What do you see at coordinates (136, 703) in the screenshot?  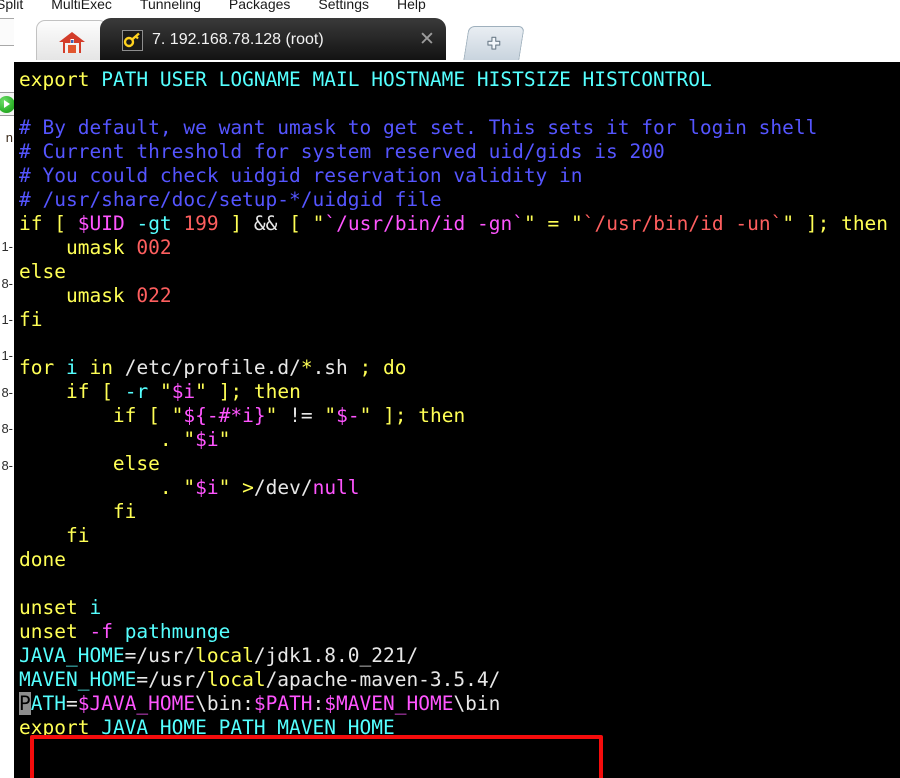 I see `terminal-span: $JAVA_HOME` at bounding box center [136, 703].